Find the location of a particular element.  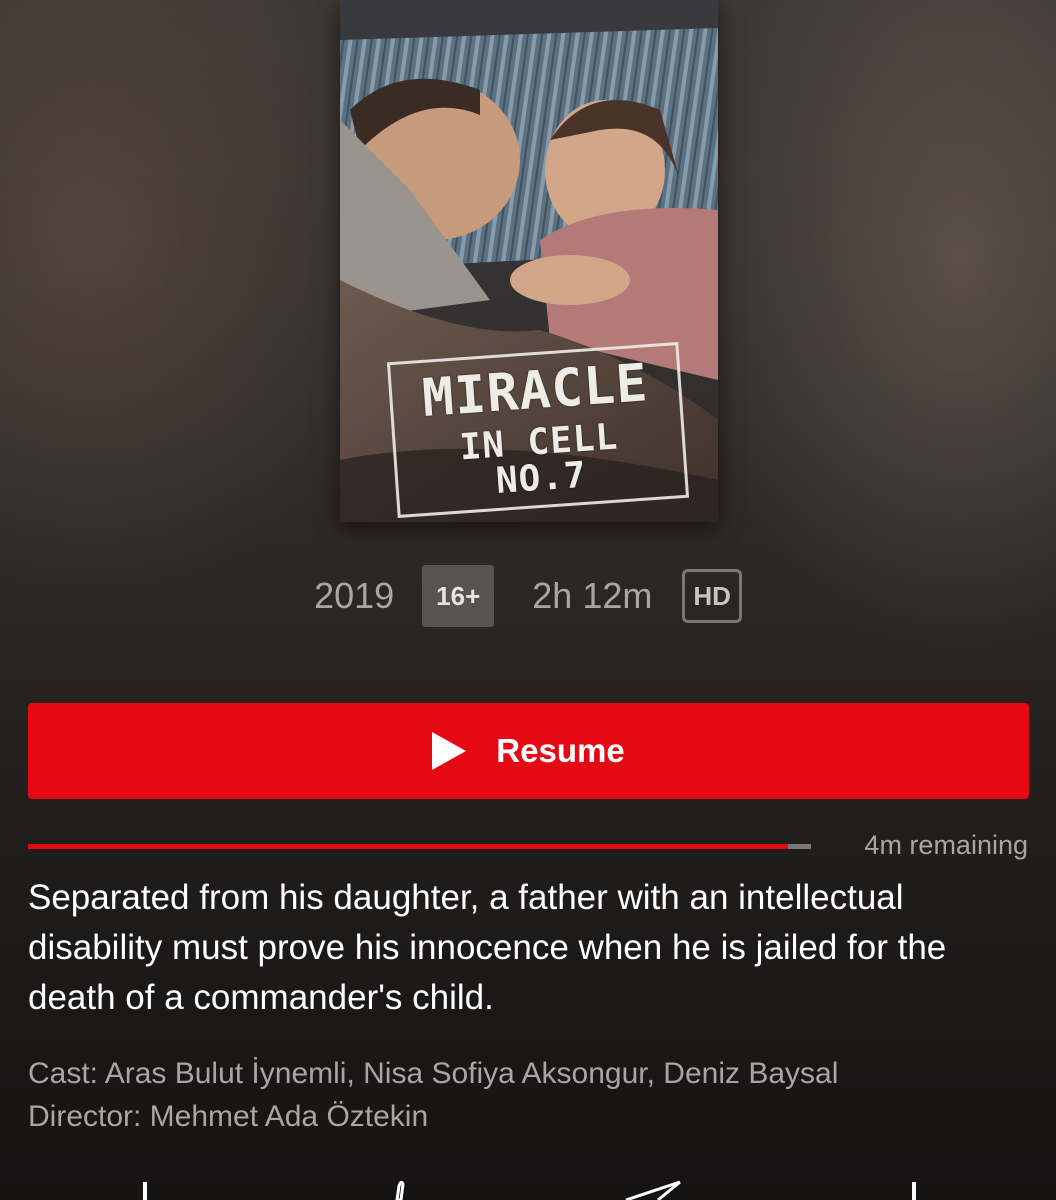

hd-badge: HD is located at coordinates (712, 596).